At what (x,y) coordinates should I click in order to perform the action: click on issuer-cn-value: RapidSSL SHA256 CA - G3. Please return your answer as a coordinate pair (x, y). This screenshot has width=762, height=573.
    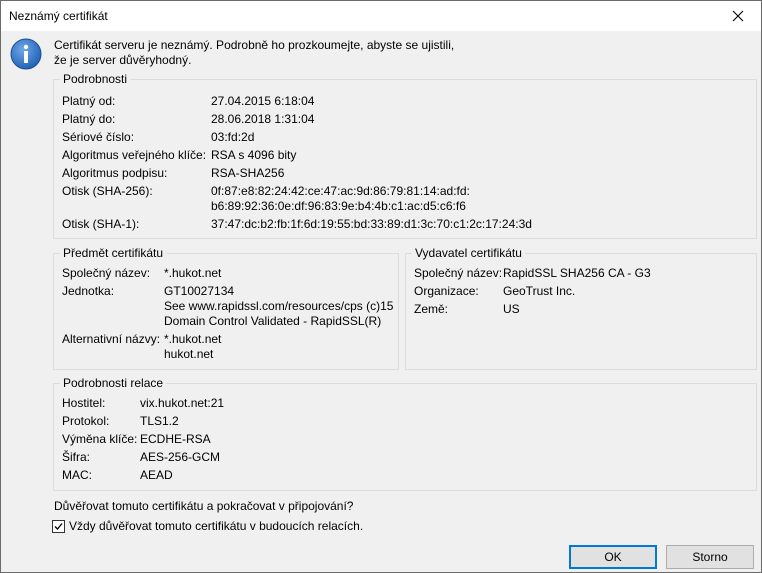
    Looking at the image, I should click on (577, 273).